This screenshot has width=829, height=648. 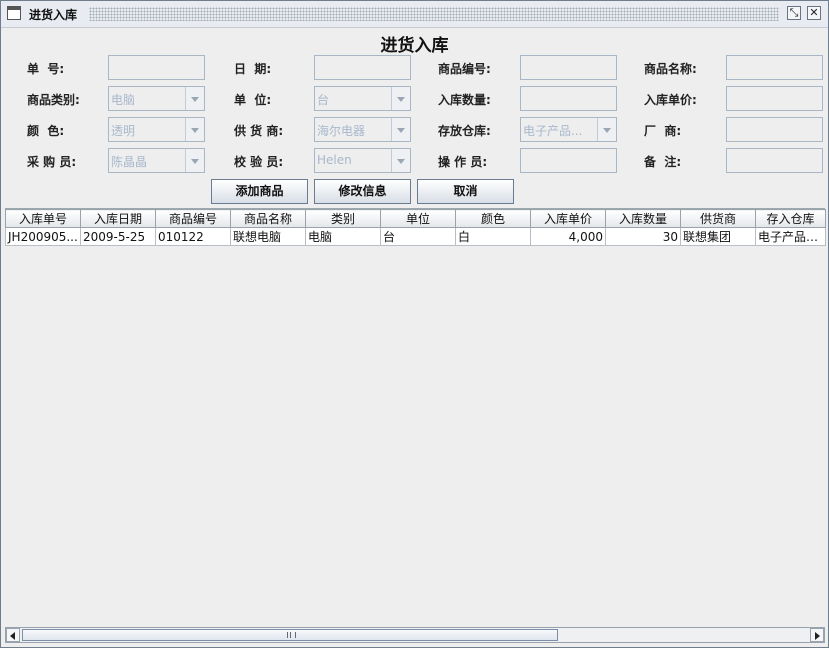 I want to click on col-header: 入库单价, so click(x=568, y=218).